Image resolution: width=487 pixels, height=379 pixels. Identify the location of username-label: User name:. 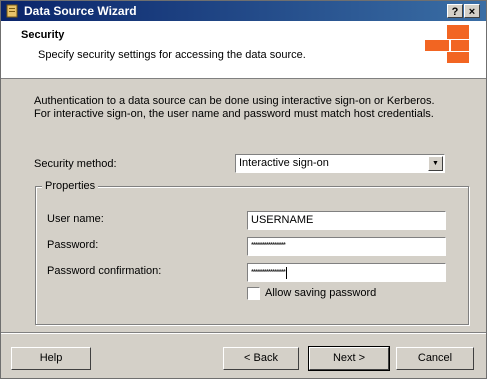
(75, 219).